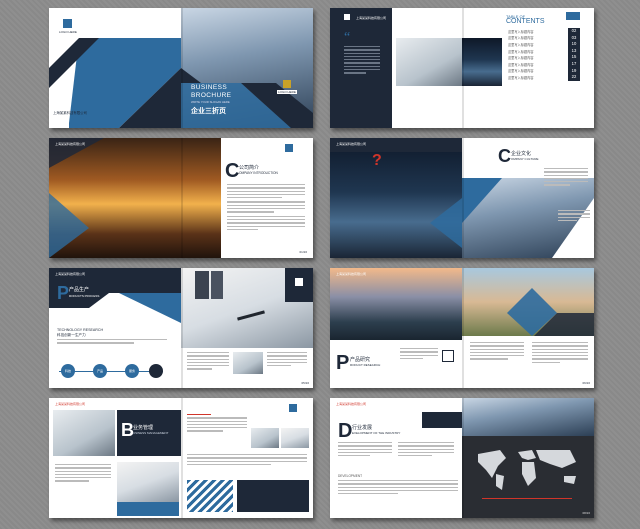  I want to click on quote-mark: “, so click(347, 37).